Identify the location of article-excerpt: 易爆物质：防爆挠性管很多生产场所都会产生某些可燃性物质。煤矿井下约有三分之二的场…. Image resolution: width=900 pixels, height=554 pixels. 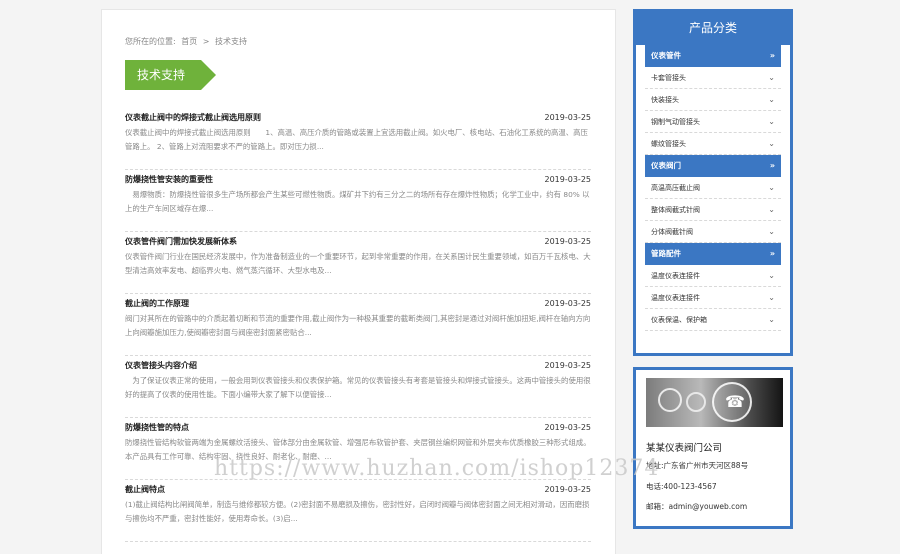
(357, 201).